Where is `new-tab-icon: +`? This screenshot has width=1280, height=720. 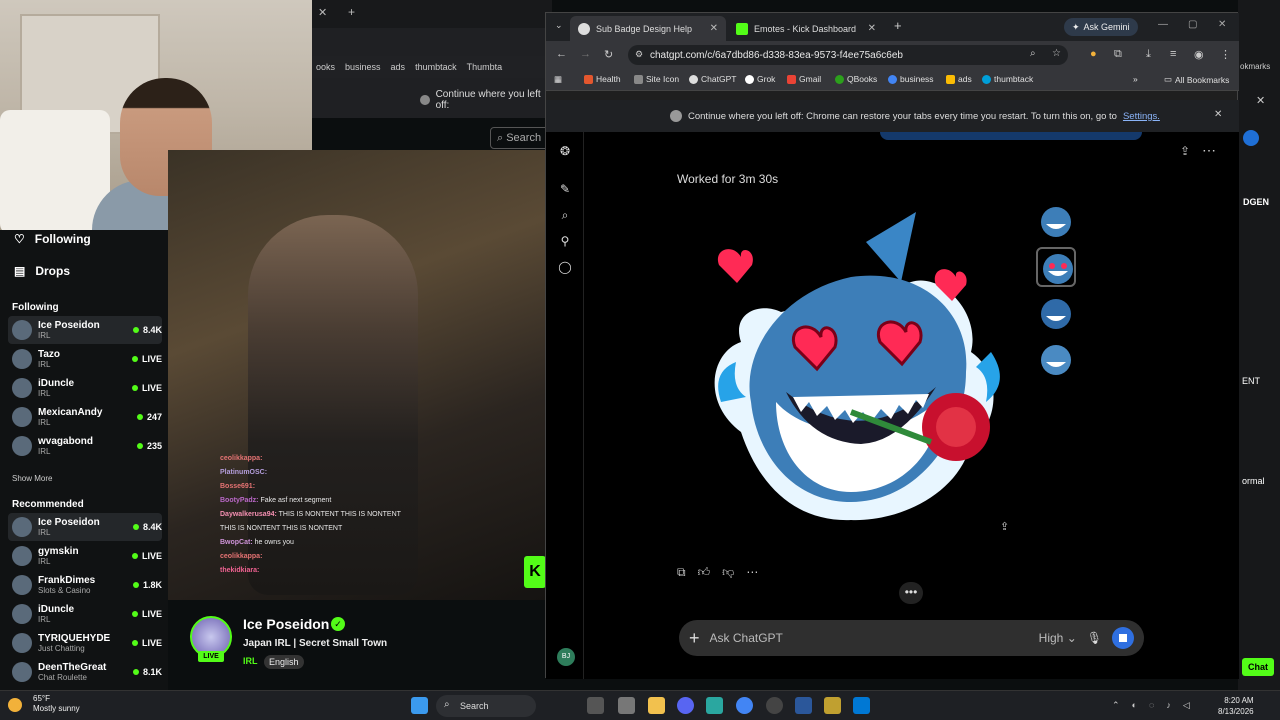 new-tab-icon: + is located at coordinates (351, 12).